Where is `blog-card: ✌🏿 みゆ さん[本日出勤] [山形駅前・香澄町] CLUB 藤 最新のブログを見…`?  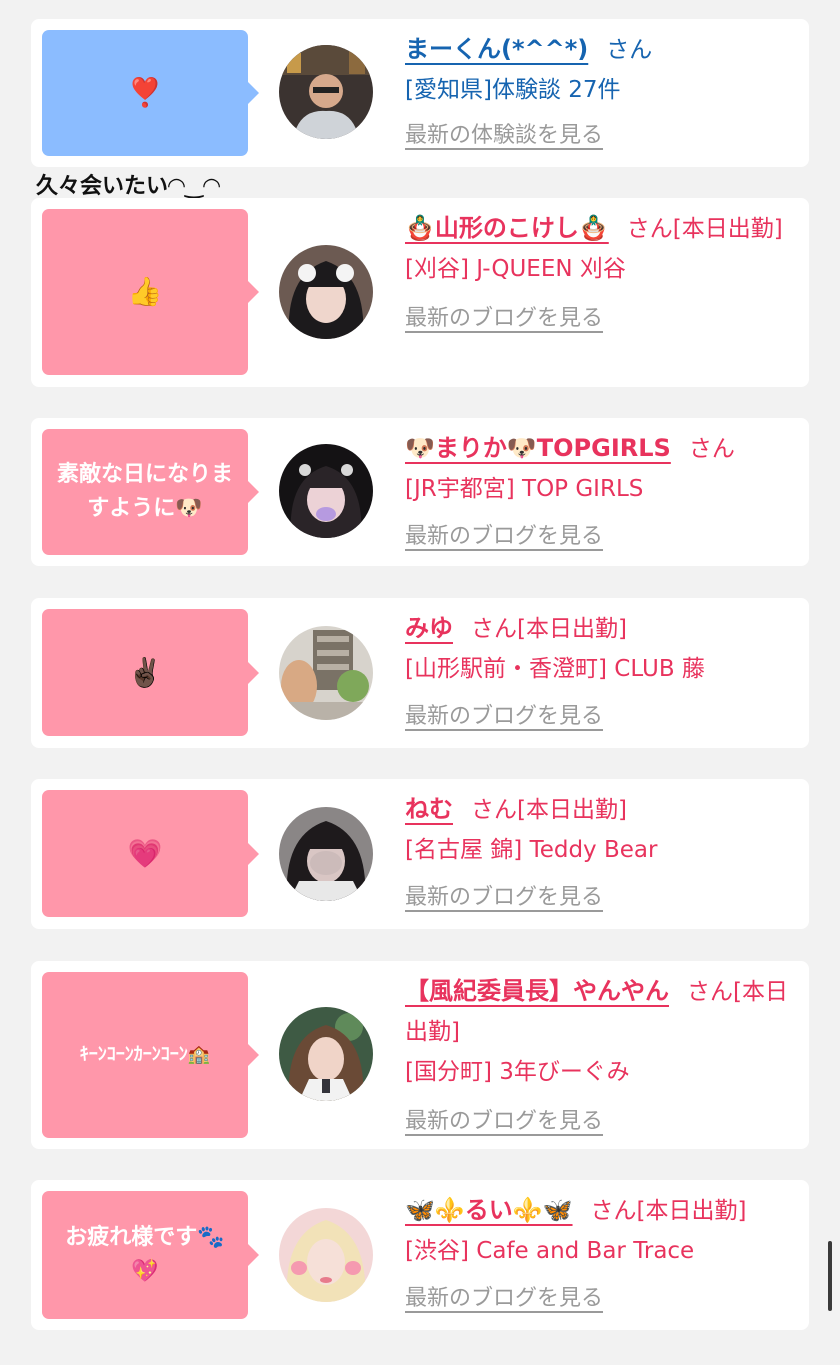 blog-card: ✌🏿 みゆ さん[本日出勤] [山形駅前・香澄町] CLUB 藤 最新のブログを見… is located at coordinates (420, 673).